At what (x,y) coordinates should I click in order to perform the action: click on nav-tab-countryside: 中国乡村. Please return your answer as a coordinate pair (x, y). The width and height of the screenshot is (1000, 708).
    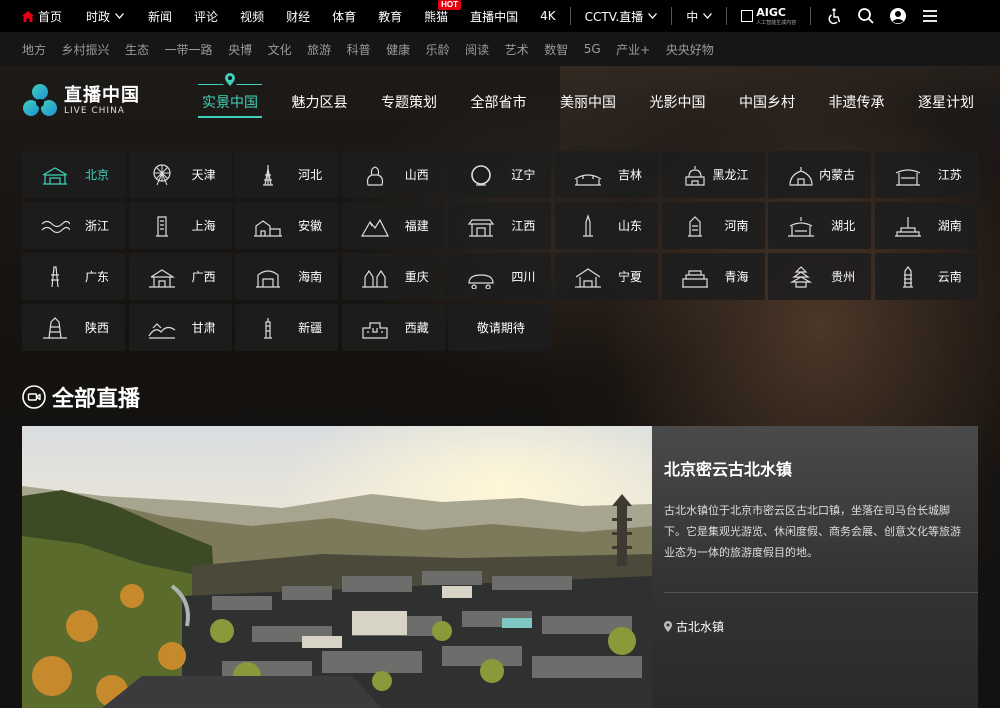
    Looking at the image, I should click on (767, 104).